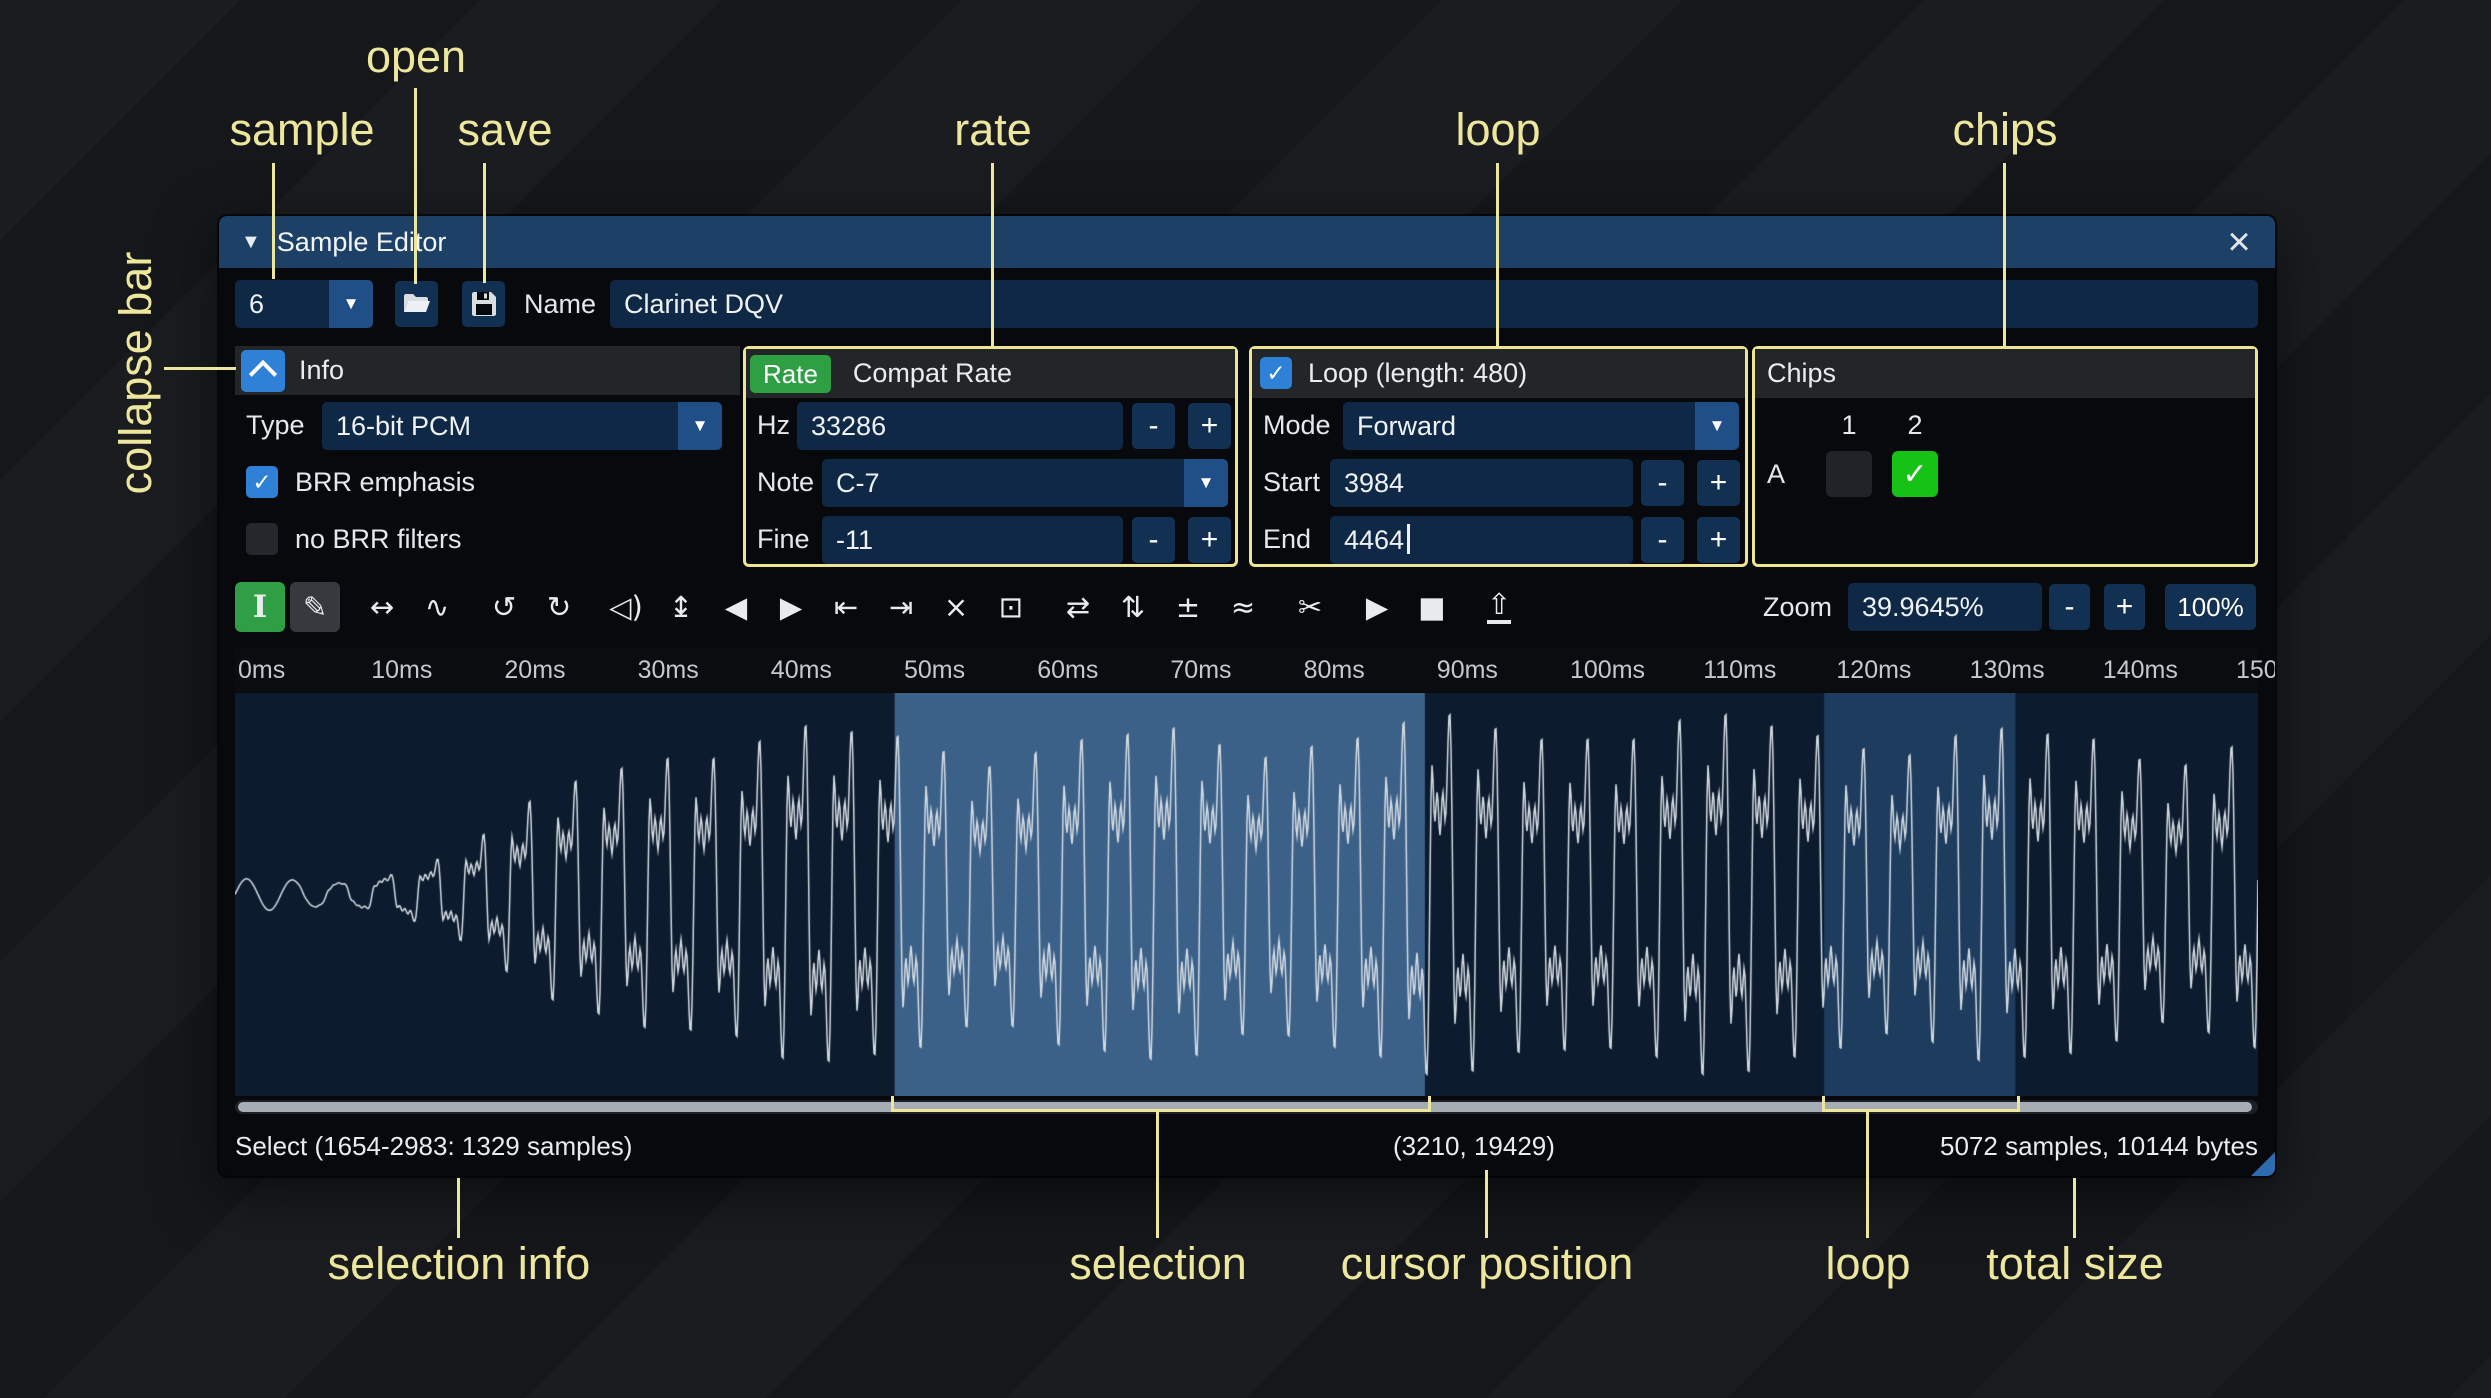 Image resolution: width=2491 pixels, height=1398 pixels. What do you see at coordinates (483, 304) in the screenshot?
I see `save-sample-button` at bounding box center [483, 304].